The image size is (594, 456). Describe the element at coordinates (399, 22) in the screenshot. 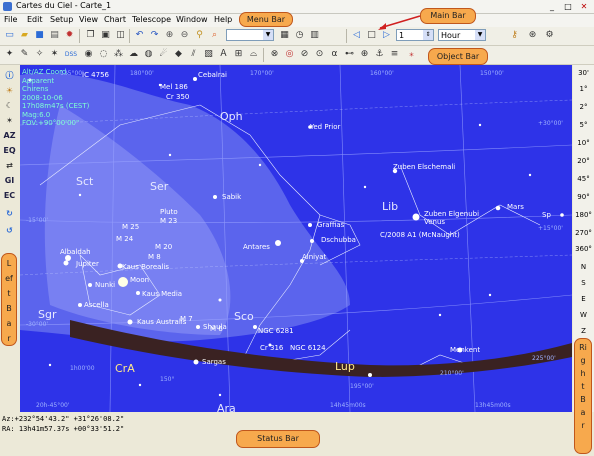

I see `callout-arrows` at that location.